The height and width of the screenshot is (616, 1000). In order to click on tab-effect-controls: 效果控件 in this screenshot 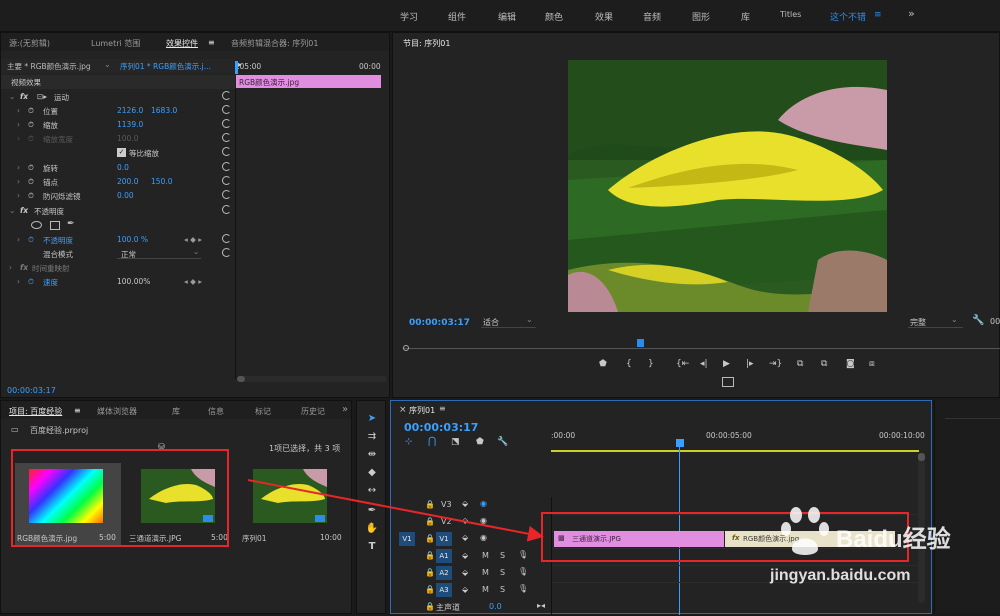, I will do `click(182, 43)`.